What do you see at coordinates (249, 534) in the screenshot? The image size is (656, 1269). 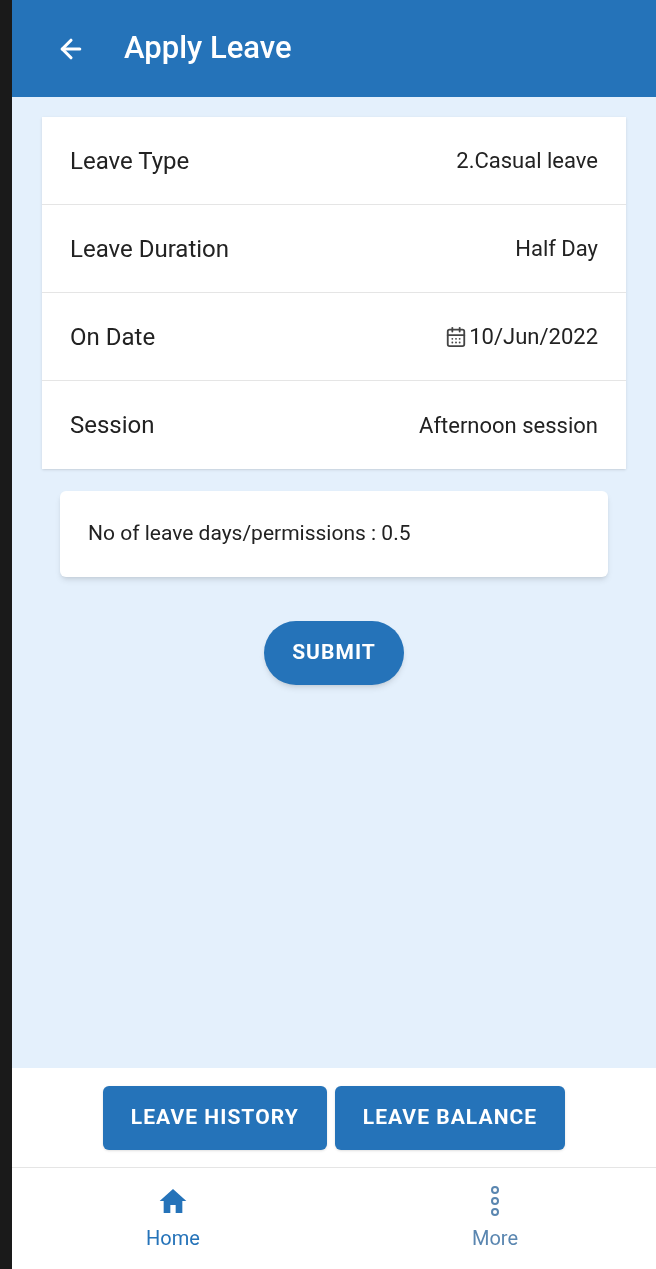 I see `leave-days-text: No of leave days/permissions : 0.5` at bounding box center [249, 534].